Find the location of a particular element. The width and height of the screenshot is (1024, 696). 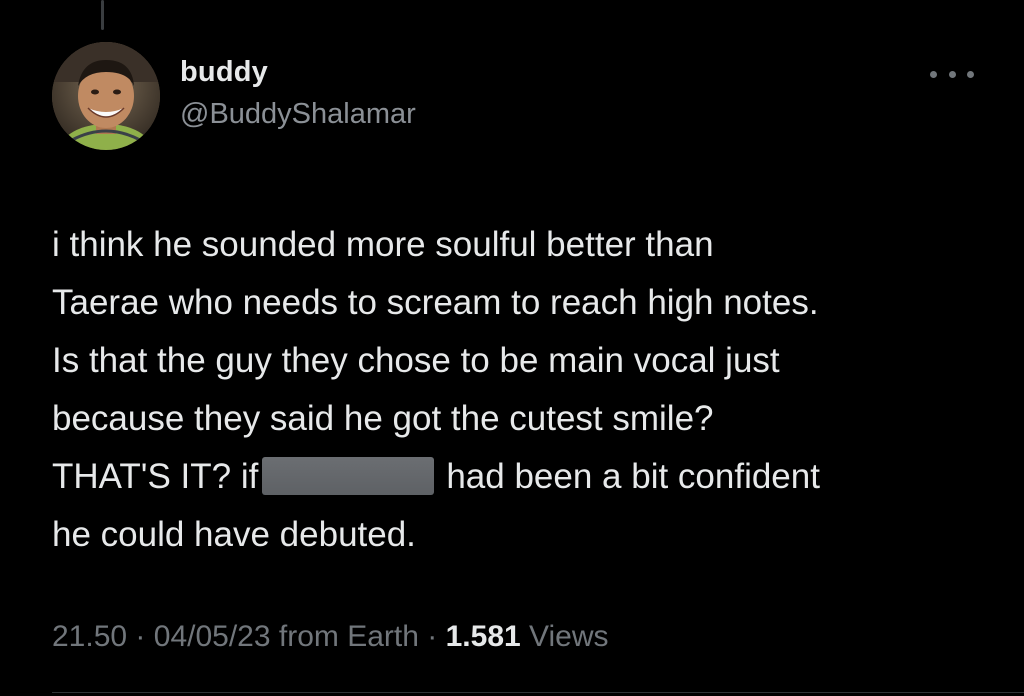

tweet-line: THAT'S IT? if had been a bit confident is located at coordinates (522, 477).